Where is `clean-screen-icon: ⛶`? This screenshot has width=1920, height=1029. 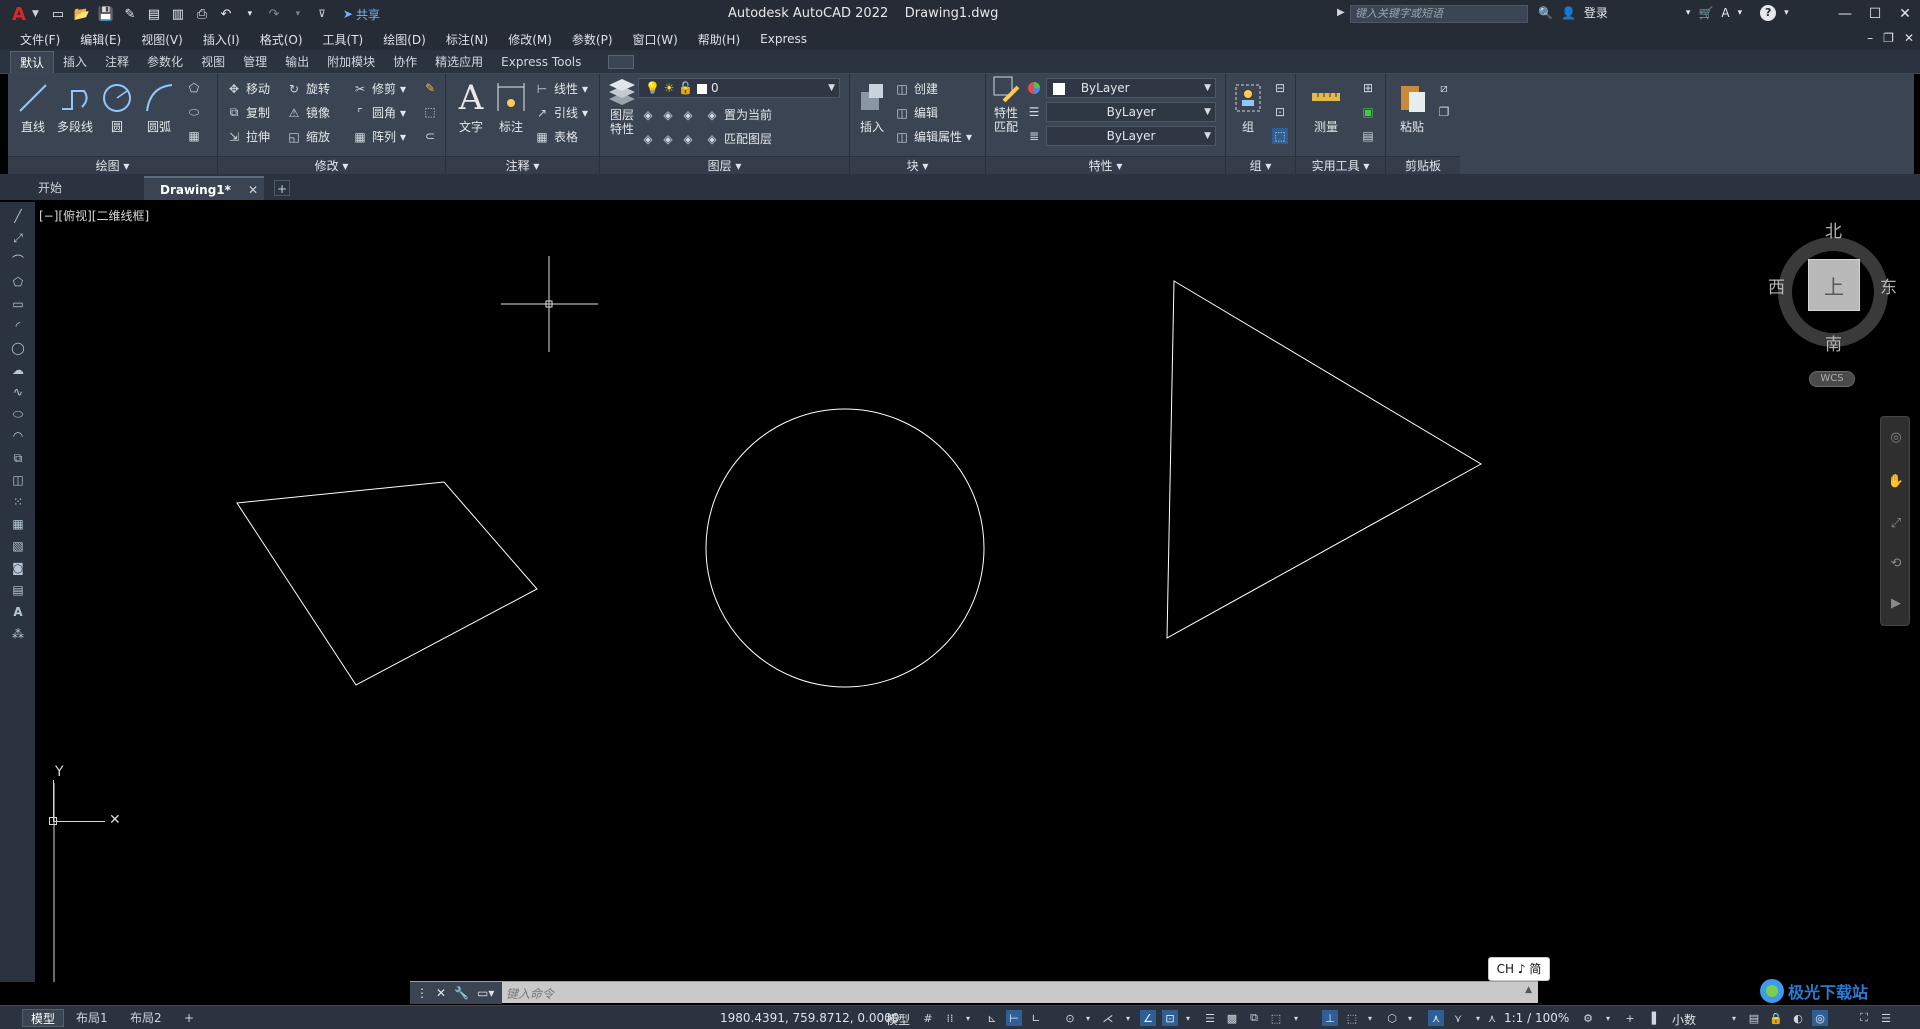
clean-screen-icon: ⛶ is located at coordinates (1864, 1018).